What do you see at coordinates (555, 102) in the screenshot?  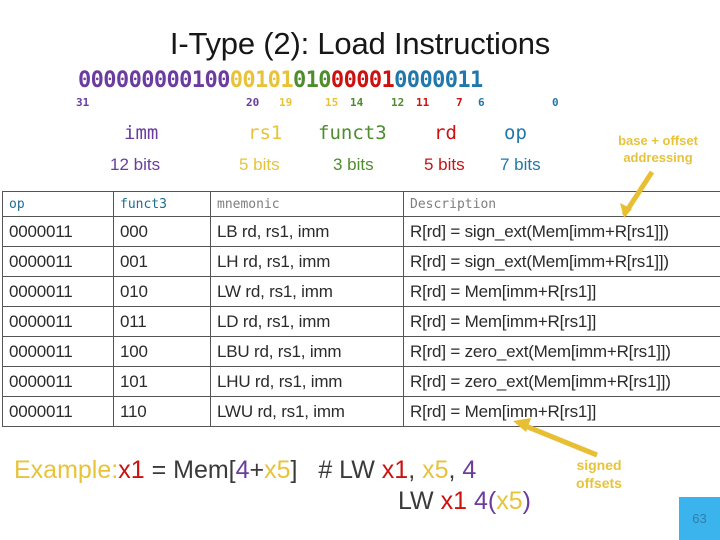 I see `bit-index-0: 0` at bounding box center [555, 102].